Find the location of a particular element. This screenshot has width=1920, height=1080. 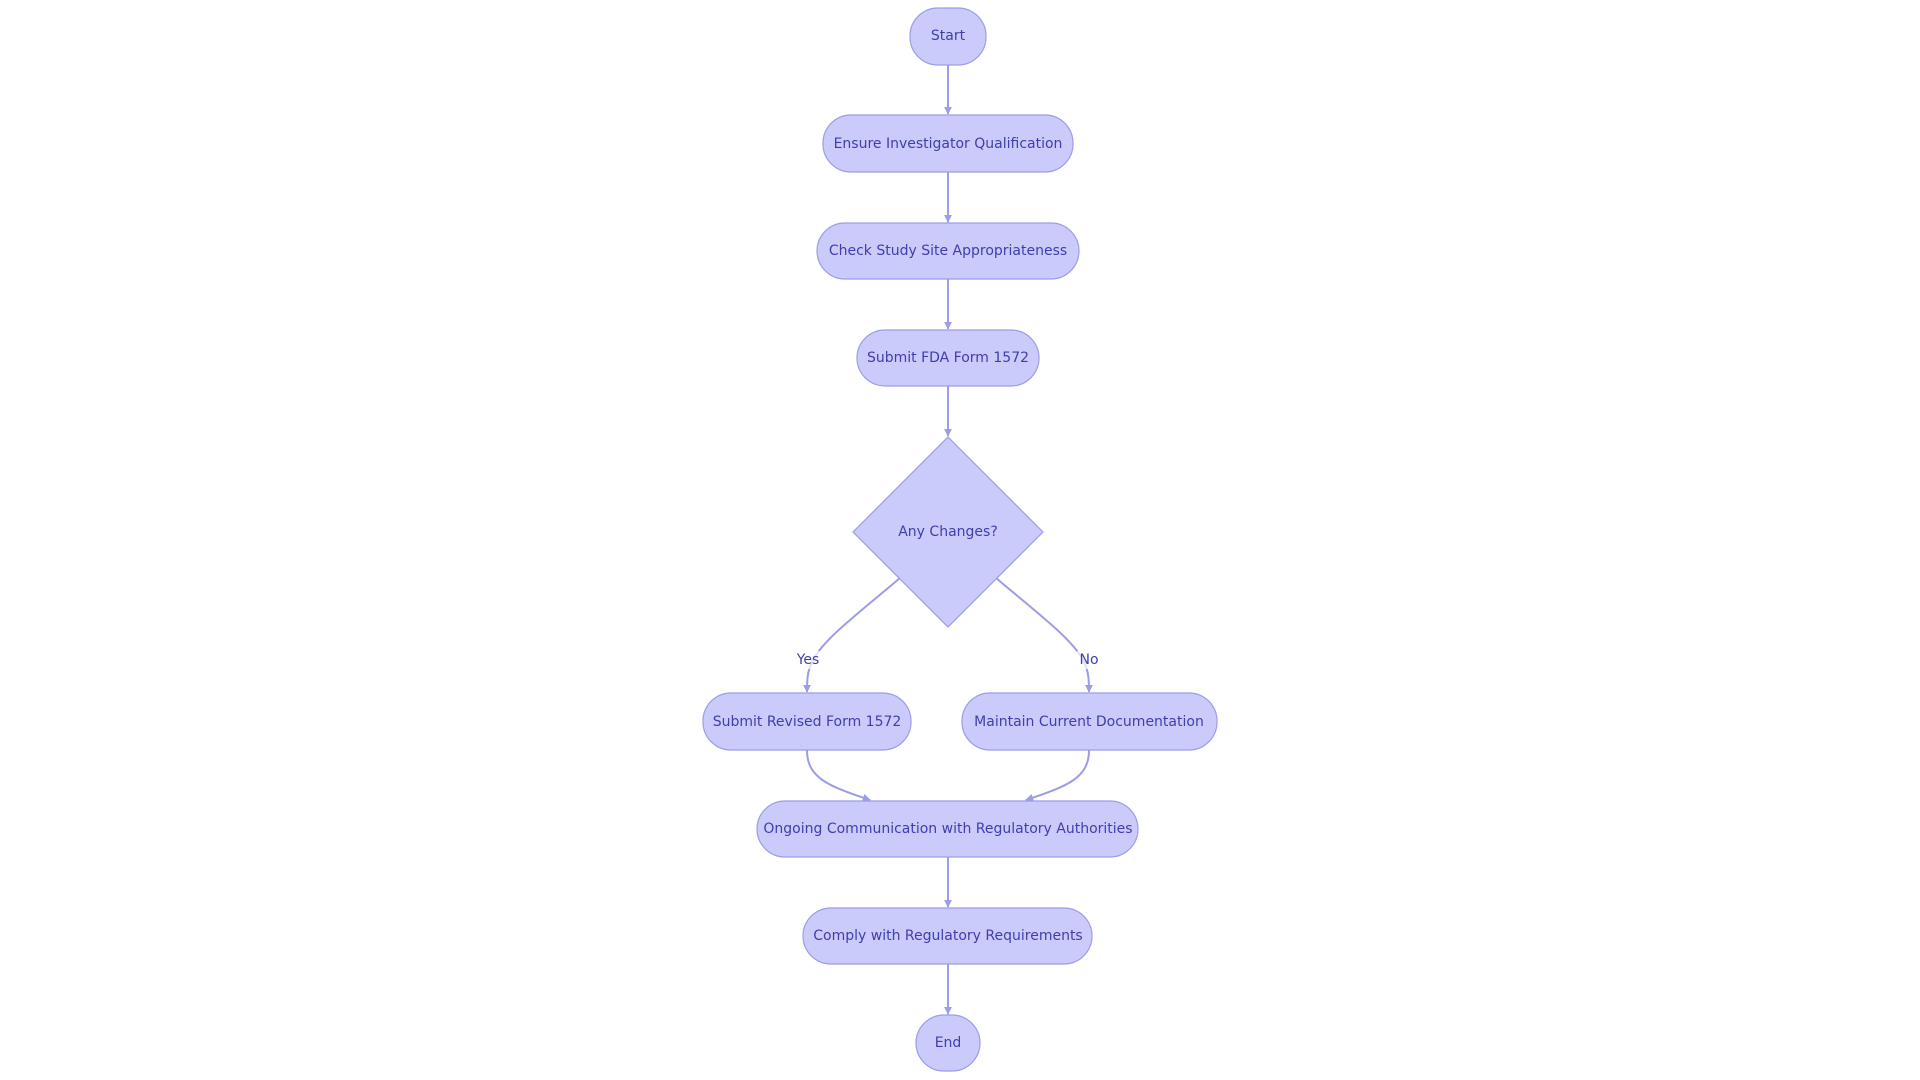

node-comply-label: Comply with Regulatory Requirements is located at coordinates (947, 936).